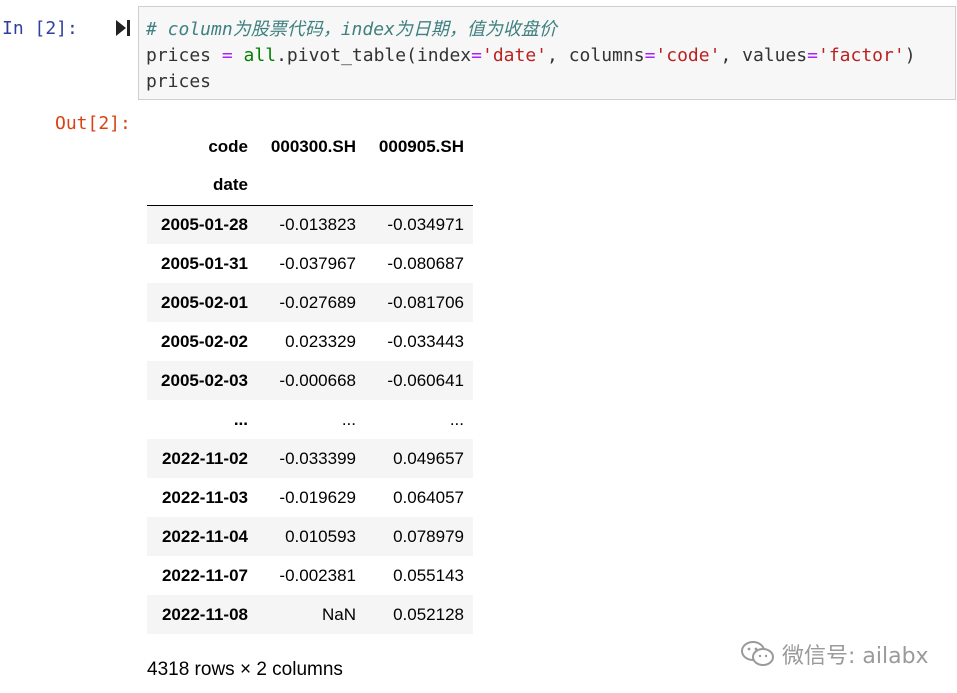 The image size is (957, 693). I want to click on code-token: .pivot_table(index, so click(374, 55).